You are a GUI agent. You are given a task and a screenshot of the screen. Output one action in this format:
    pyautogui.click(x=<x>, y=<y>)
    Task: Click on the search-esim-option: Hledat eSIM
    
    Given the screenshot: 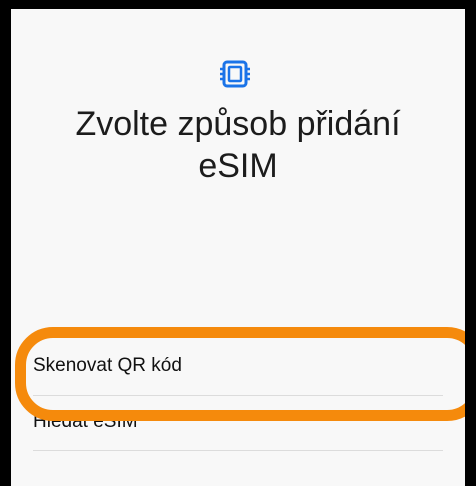 What is the action you would take?
    pyautogui.click(x=239, y=422)
    